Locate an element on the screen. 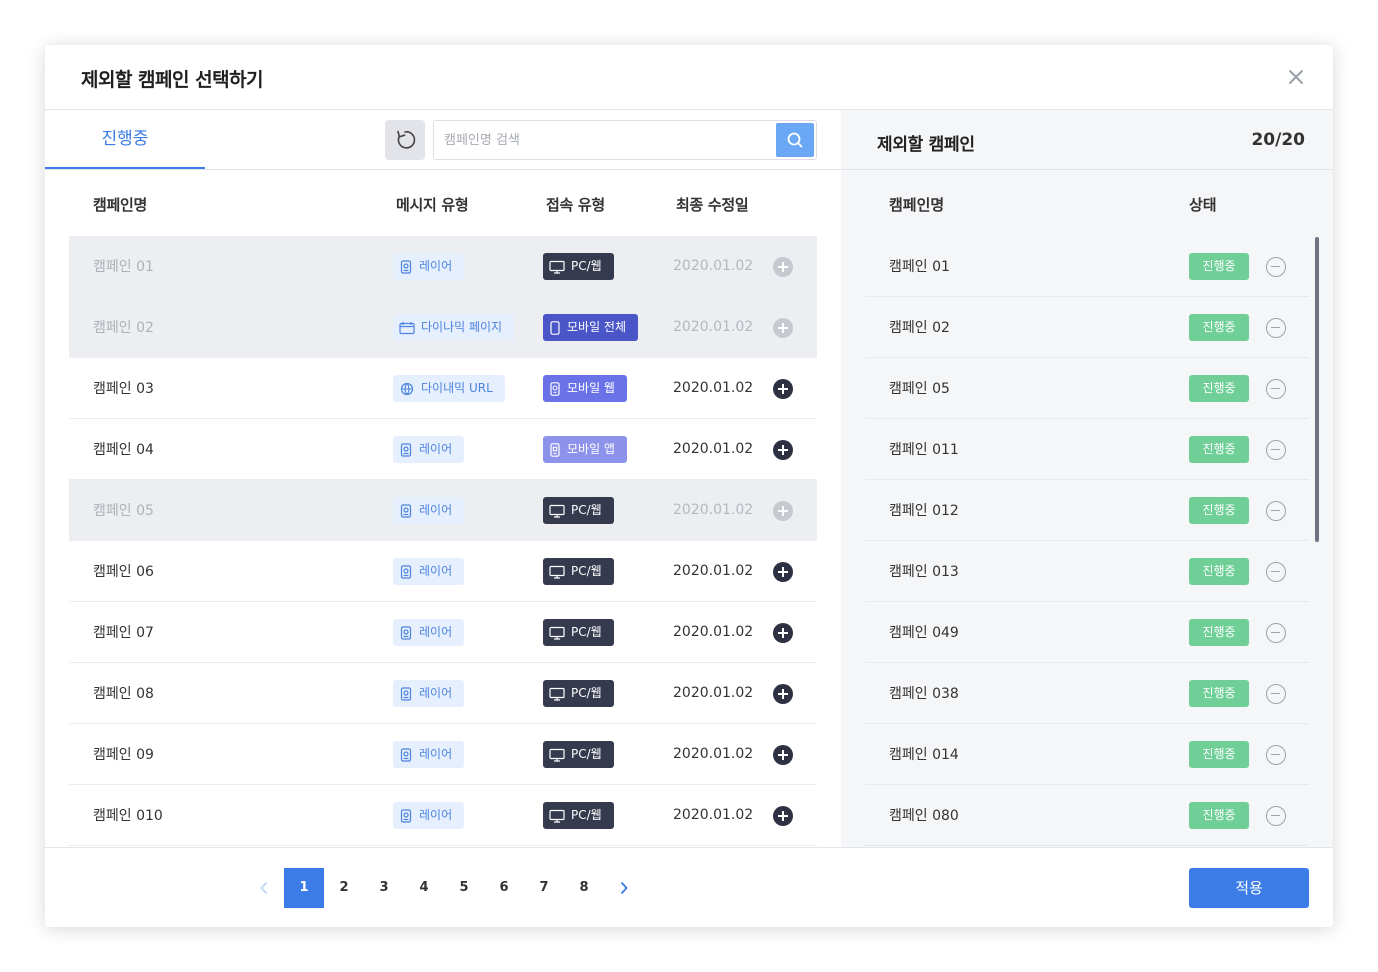  close-icon is located at coordinates (1296, 77).